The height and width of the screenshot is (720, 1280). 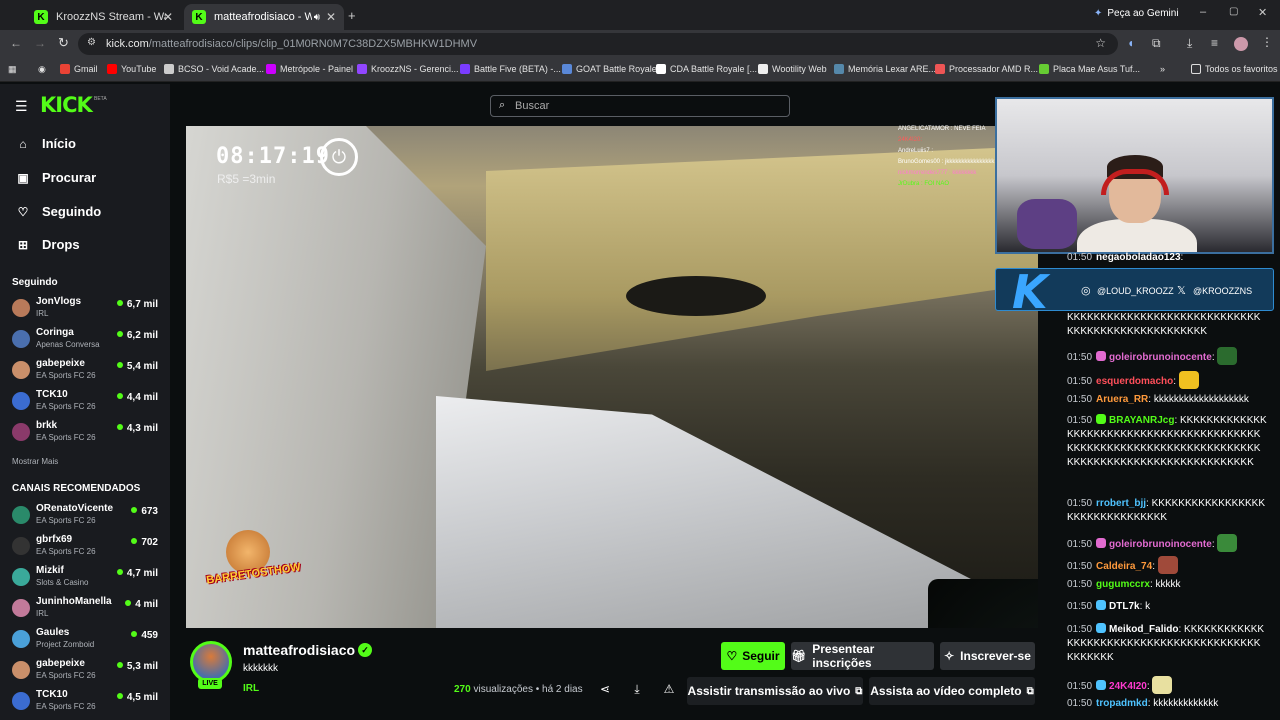 I want to click on download-clip-icon: ⤓, so click(x=637, y=690).